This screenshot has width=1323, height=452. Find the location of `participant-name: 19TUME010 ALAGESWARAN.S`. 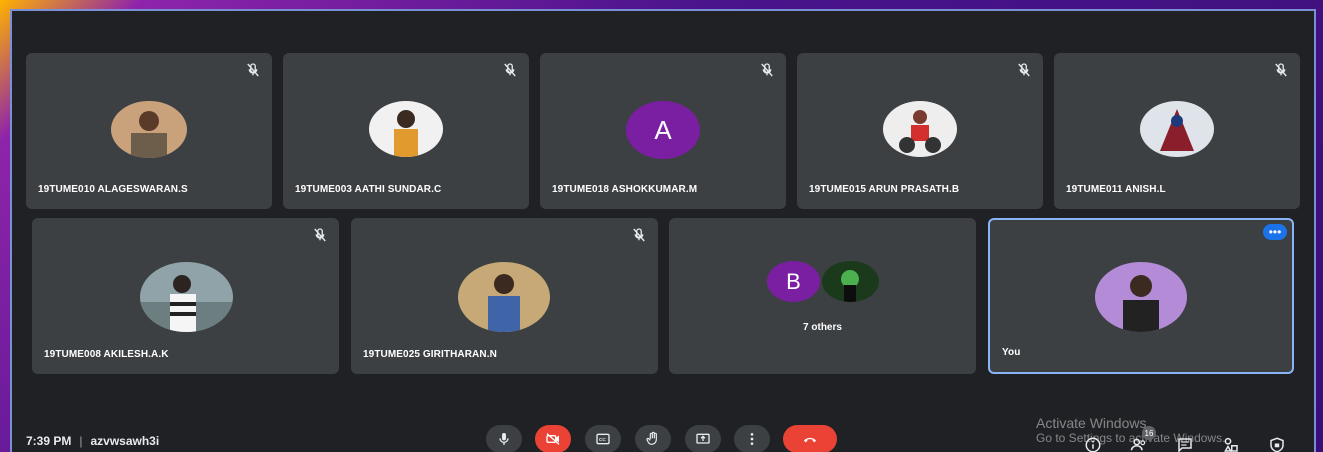

participant-name: 19TUME010 ALAGESWARAN.S is located at coordinates (113, 189).